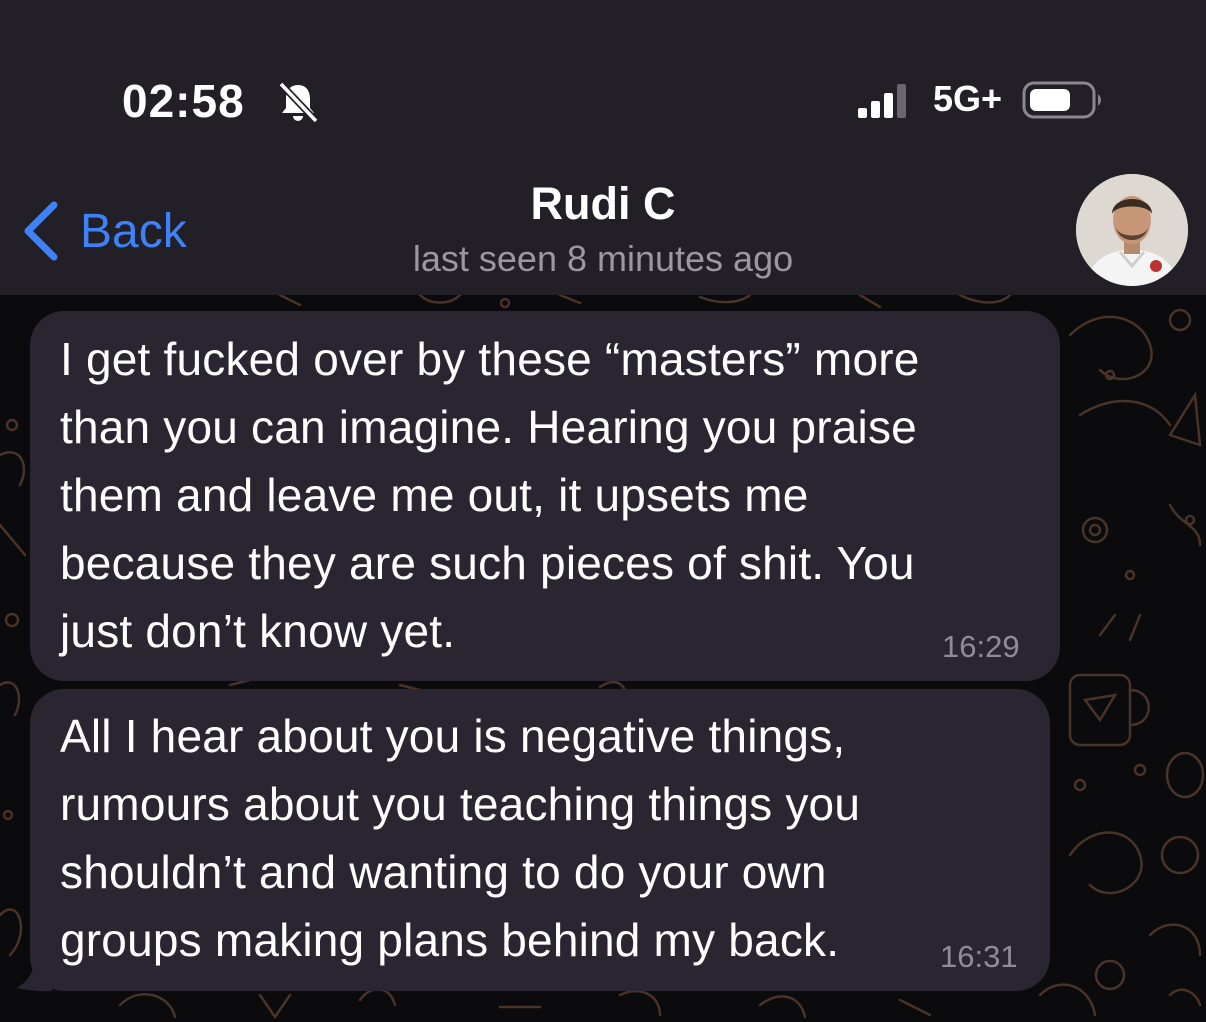 The width and height of the screenshot is (1206, 1022). I want to click on network-type: 5G+, so click(968, 98).